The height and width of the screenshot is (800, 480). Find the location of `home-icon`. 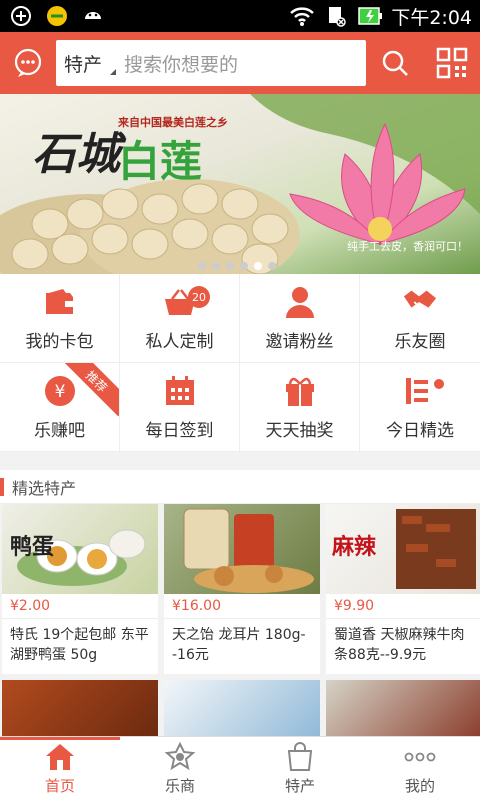

home-icon is located at coordinates (60, 757).